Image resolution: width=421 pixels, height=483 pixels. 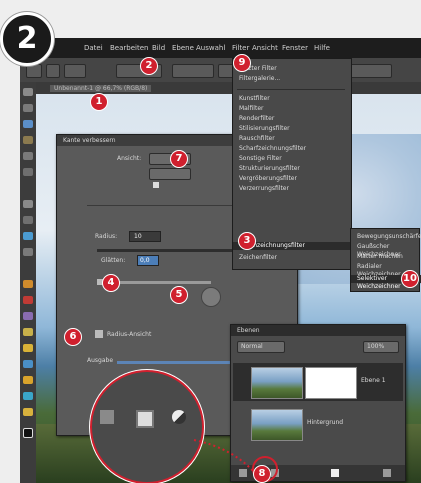 I want to click on callout-8: 8, so click(x=262, y=474).